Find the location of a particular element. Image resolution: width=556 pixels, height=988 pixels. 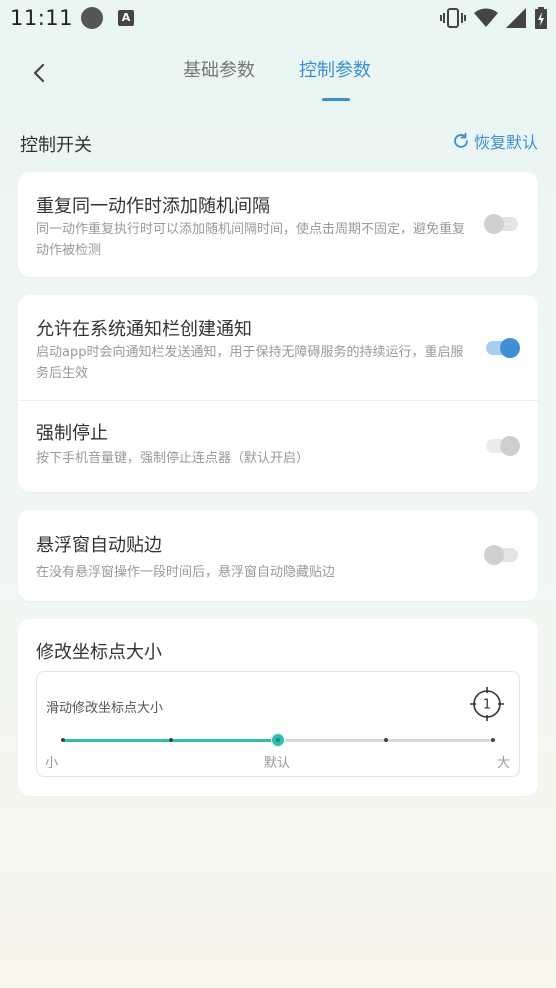

back-button is located at coordinates (39, 73).